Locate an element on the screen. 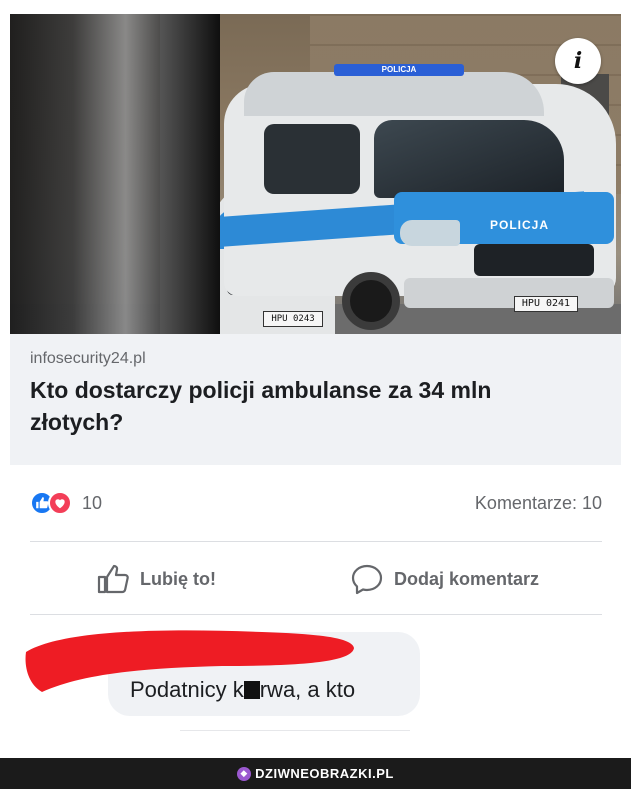 This screenshot has width=631, height=789. action-bar: Lubię to! Dodaj komentarz is located at coordinates (316, 579).